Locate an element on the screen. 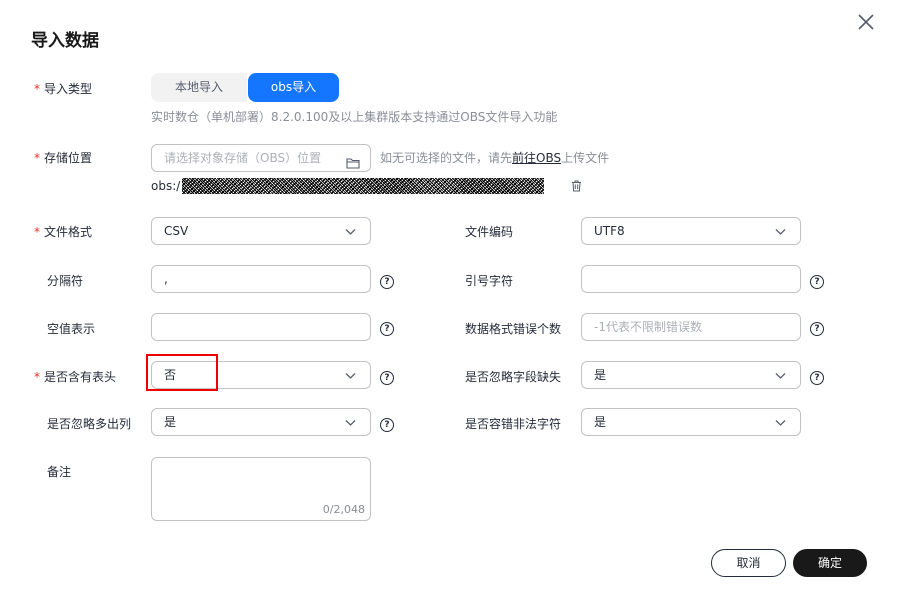 Image resolution: width=898 pixels, height=612 pixels. confirm-button: 确定 is located at coordinates (830, 563).